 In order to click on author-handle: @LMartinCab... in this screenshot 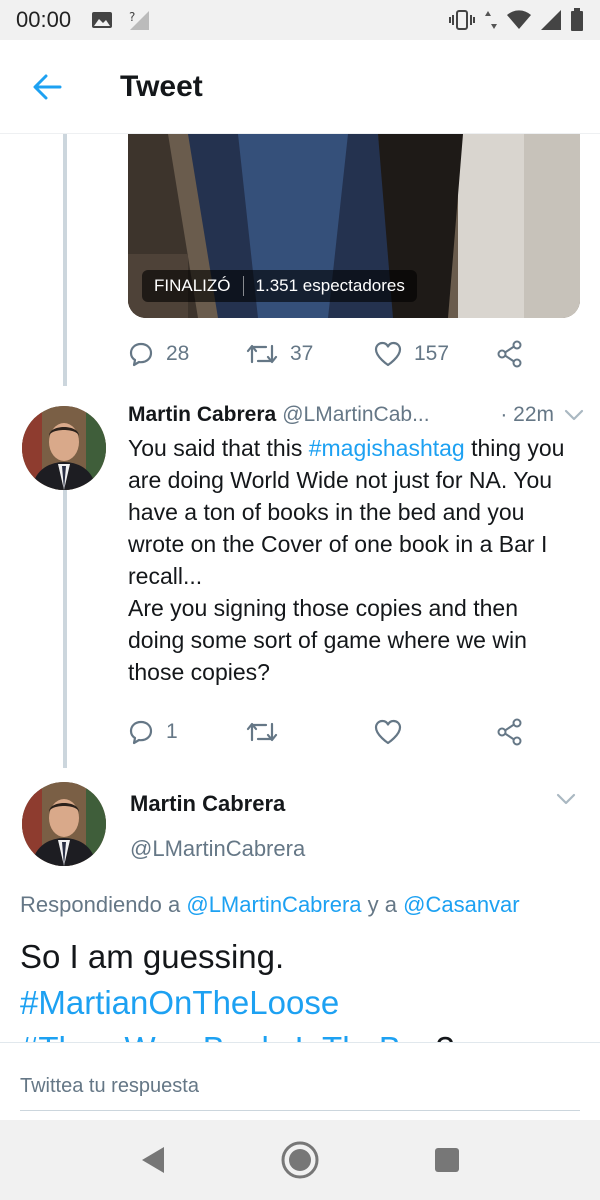, I will do `click(355, 415)`.